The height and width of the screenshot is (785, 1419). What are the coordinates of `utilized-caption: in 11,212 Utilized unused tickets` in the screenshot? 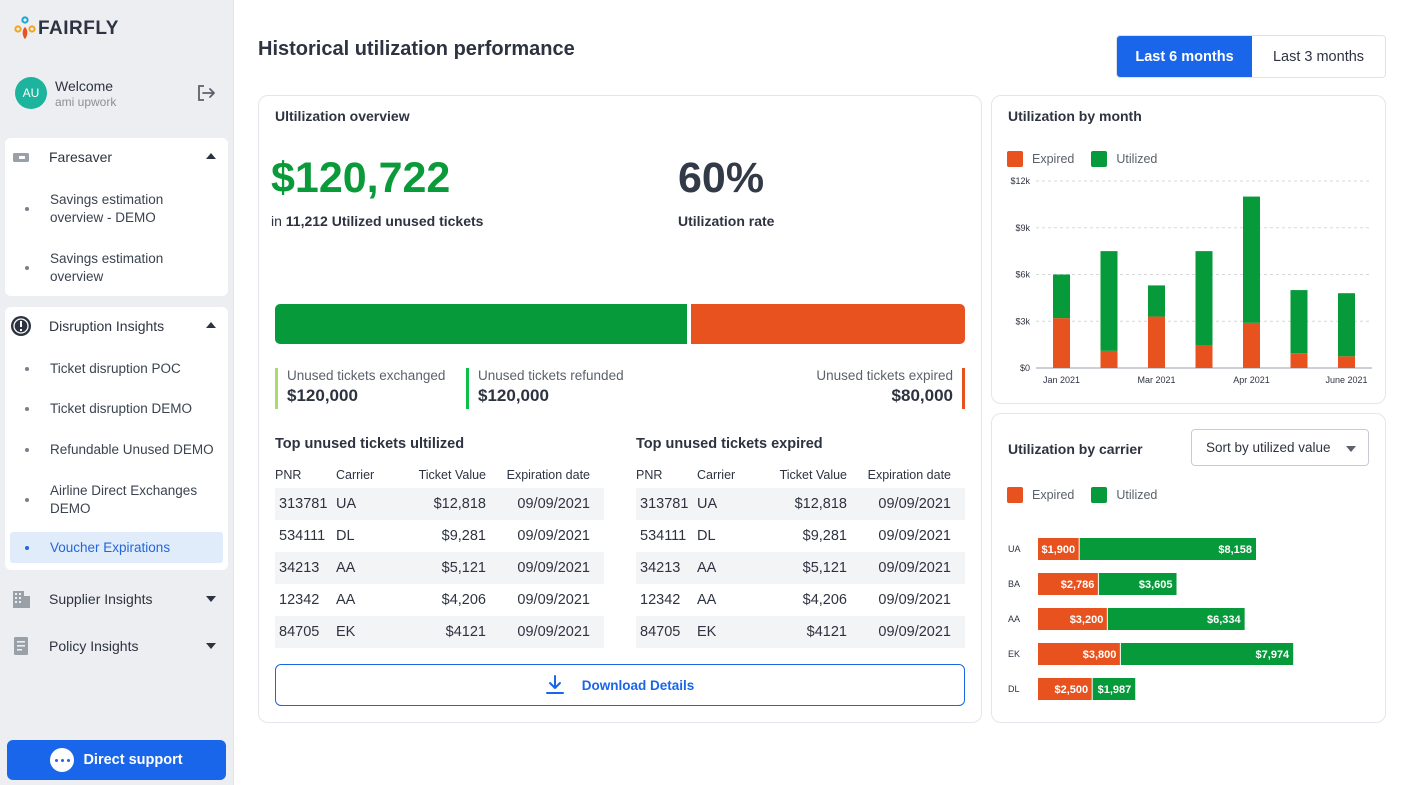 It's located at (377, 221).